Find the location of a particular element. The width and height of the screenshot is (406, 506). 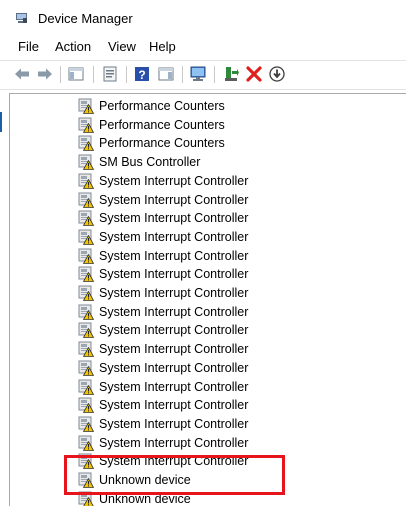

menu-bar: File Action View Help is located at coordinates (203, 47).